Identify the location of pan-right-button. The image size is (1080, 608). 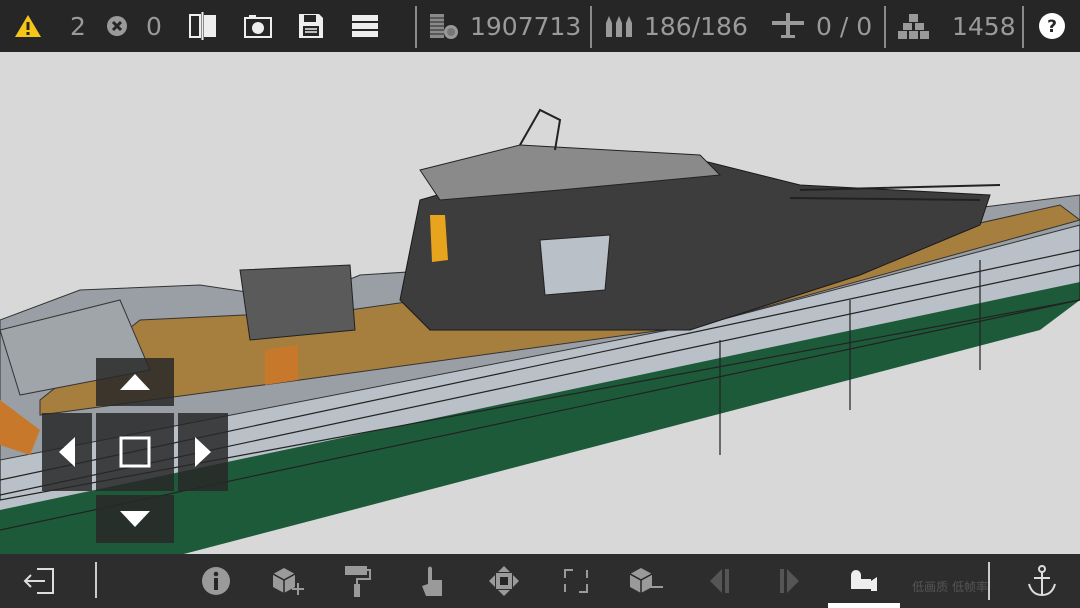
(203, 452).